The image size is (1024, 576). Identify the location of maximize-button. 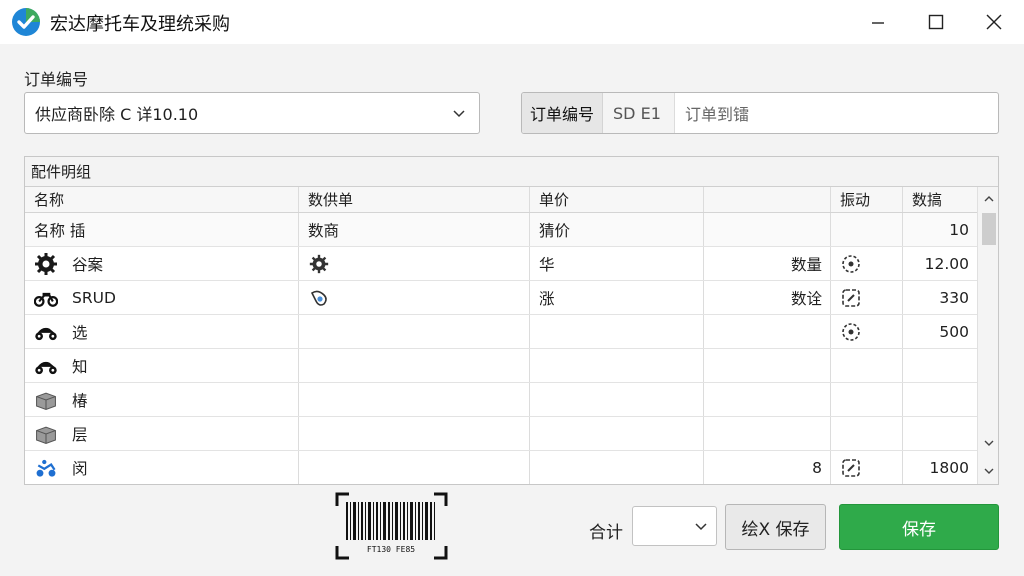
(936, 22).